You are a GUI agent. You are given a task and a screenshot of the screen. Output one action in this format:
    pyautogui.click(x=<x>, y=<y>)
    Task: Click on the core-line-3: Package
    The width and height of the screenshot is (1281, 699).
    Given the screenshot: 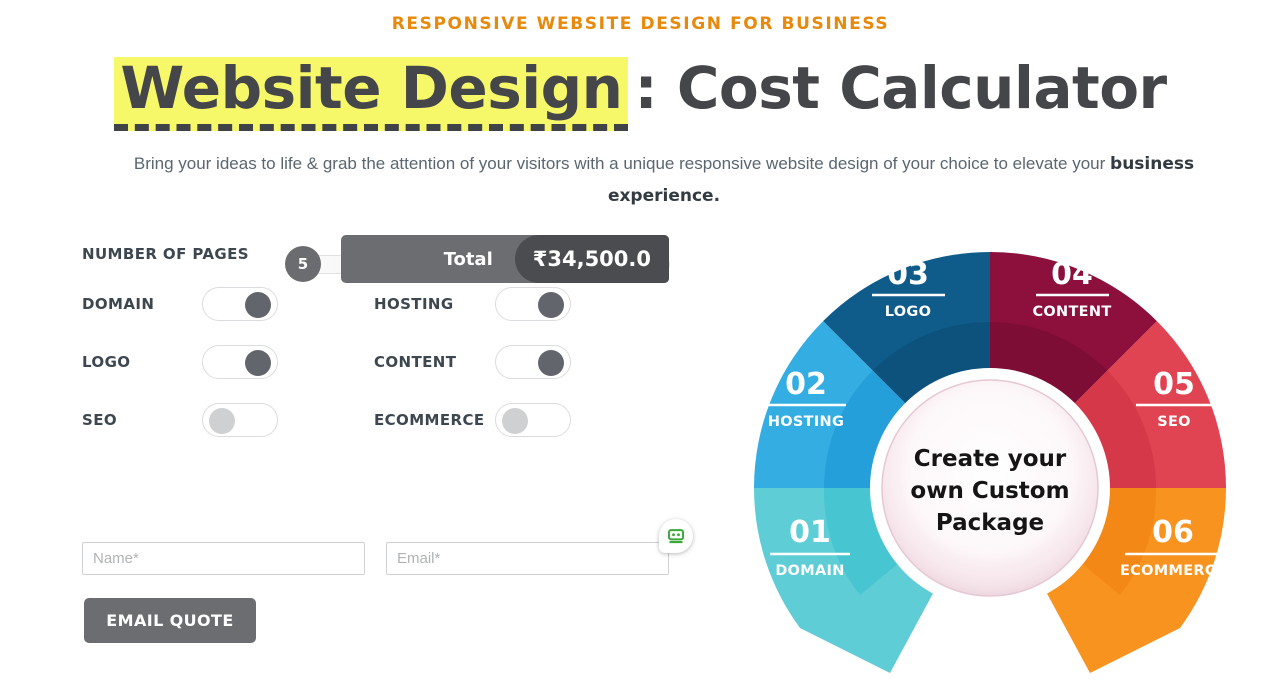 What is the action you would take?
    pyautogui.click(x=990, y=523)
    